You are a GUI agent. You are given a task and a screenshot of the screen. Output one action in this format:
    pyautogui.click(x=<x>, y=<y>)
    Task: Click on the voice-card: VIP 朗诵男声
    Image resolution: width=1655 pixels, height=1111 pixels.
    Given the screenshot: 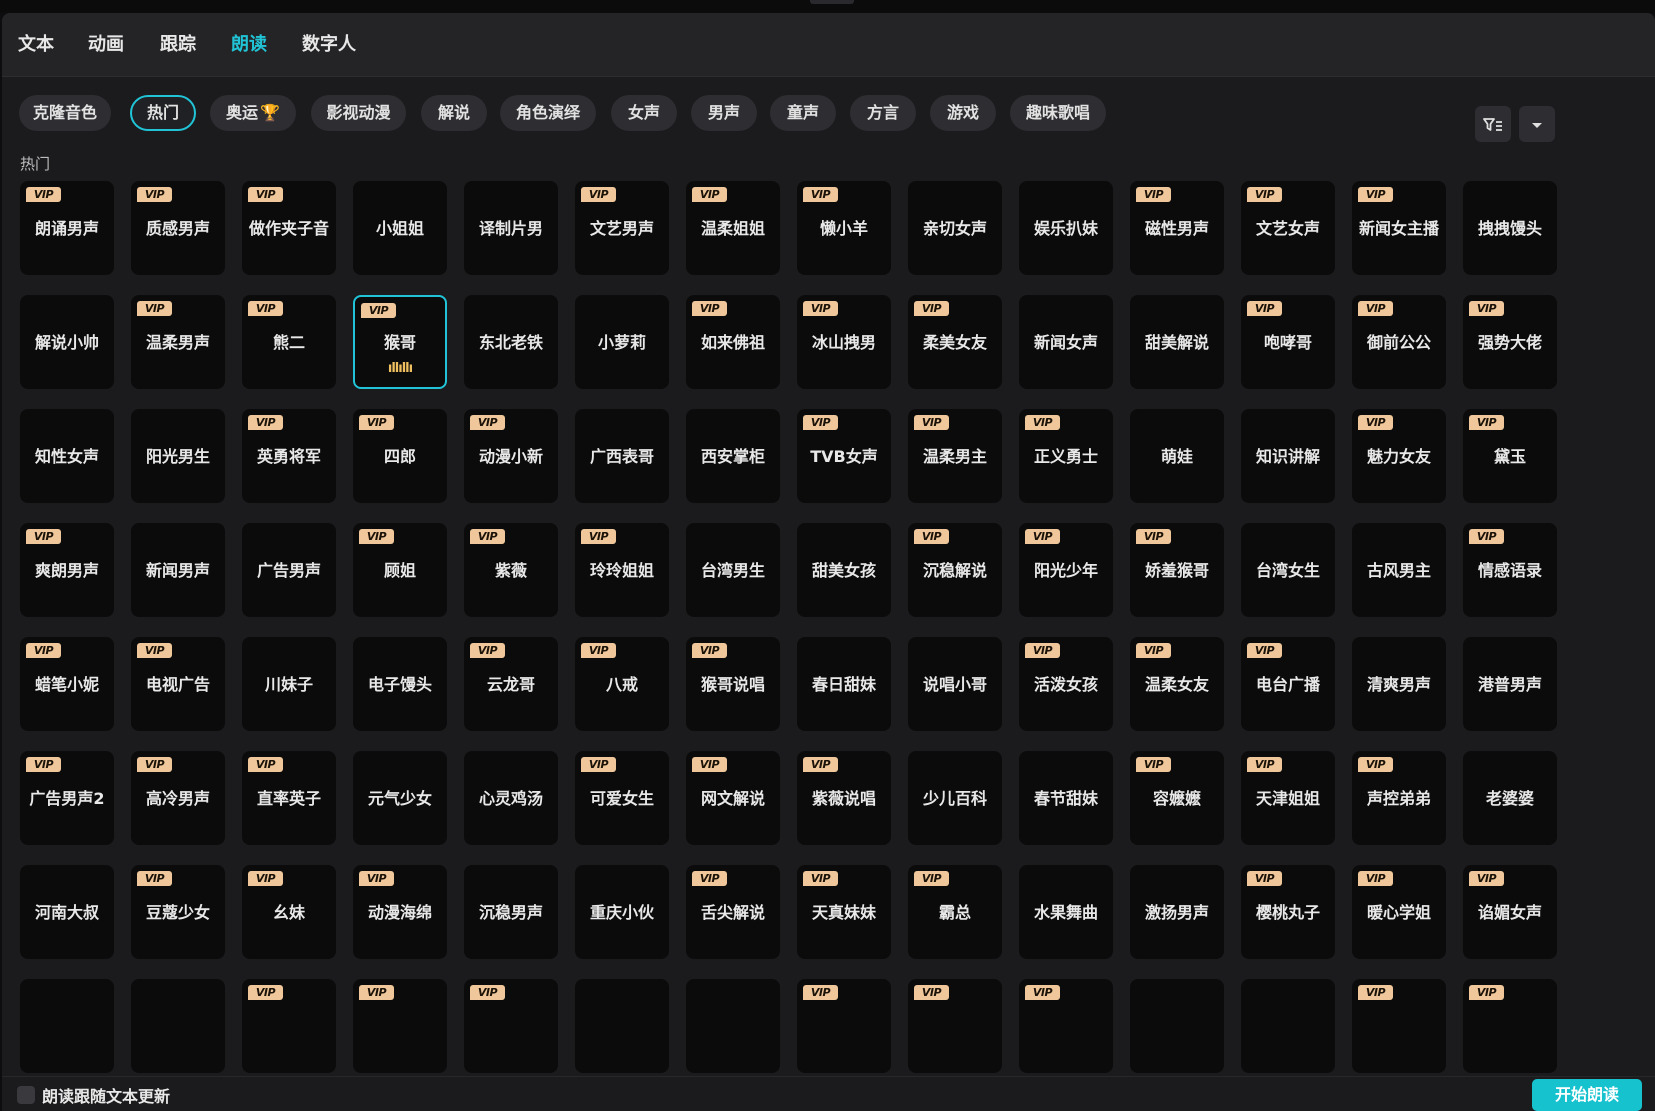 What is the action you would take?
    pyautogui.click(x=67, y=228)
    